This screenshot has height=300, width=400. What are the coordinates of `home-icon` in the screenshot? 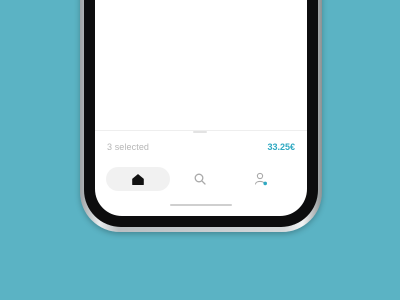 It's located at (138, 179).